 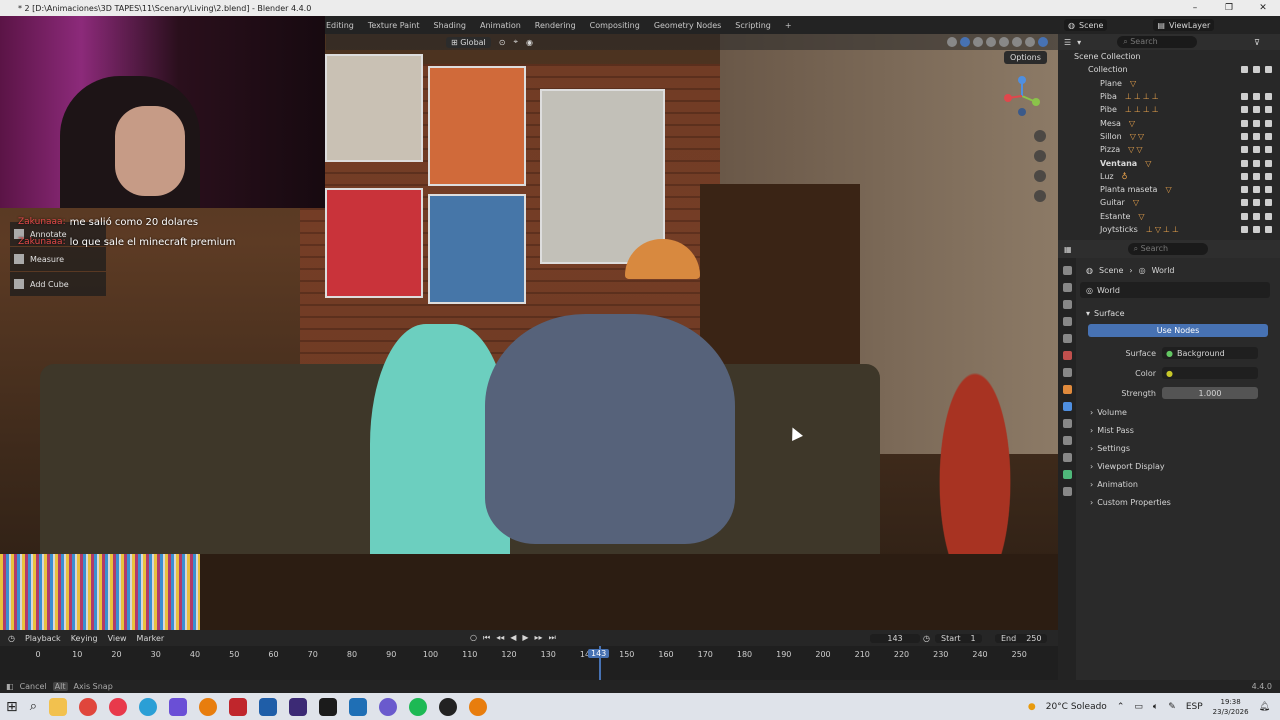 What do you see at coordinates (118, 706) in the screenshot?
I see `opera-icon` at bounding box center [118, 706].